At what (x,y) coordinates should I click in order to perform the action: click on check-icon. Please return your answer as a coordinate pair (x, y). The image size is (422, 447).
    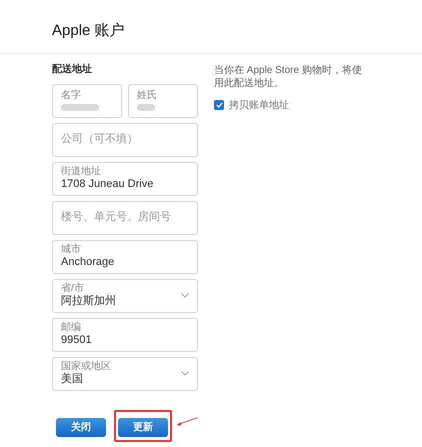
    Looking at the image, I should click on (219, 105).